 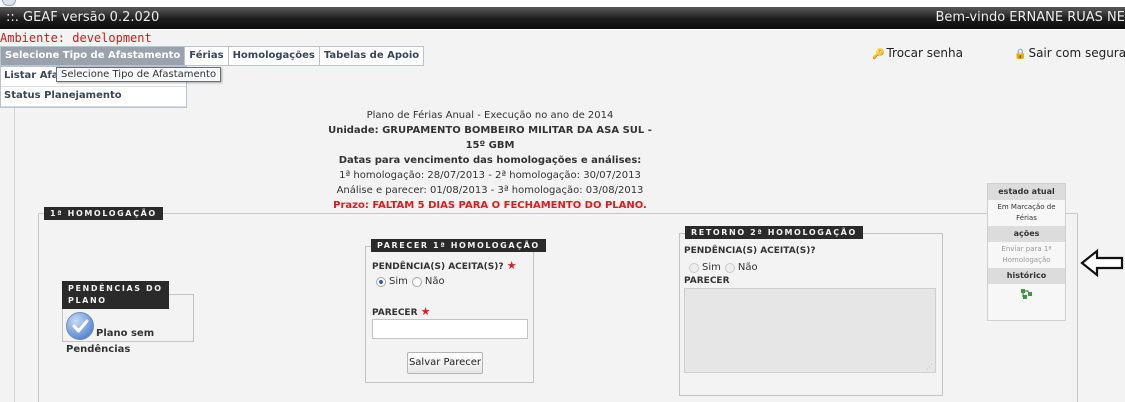 I want to click on homologation-title: 1ª HOMOLOGAÇÃO, so click(x=103, y=213).